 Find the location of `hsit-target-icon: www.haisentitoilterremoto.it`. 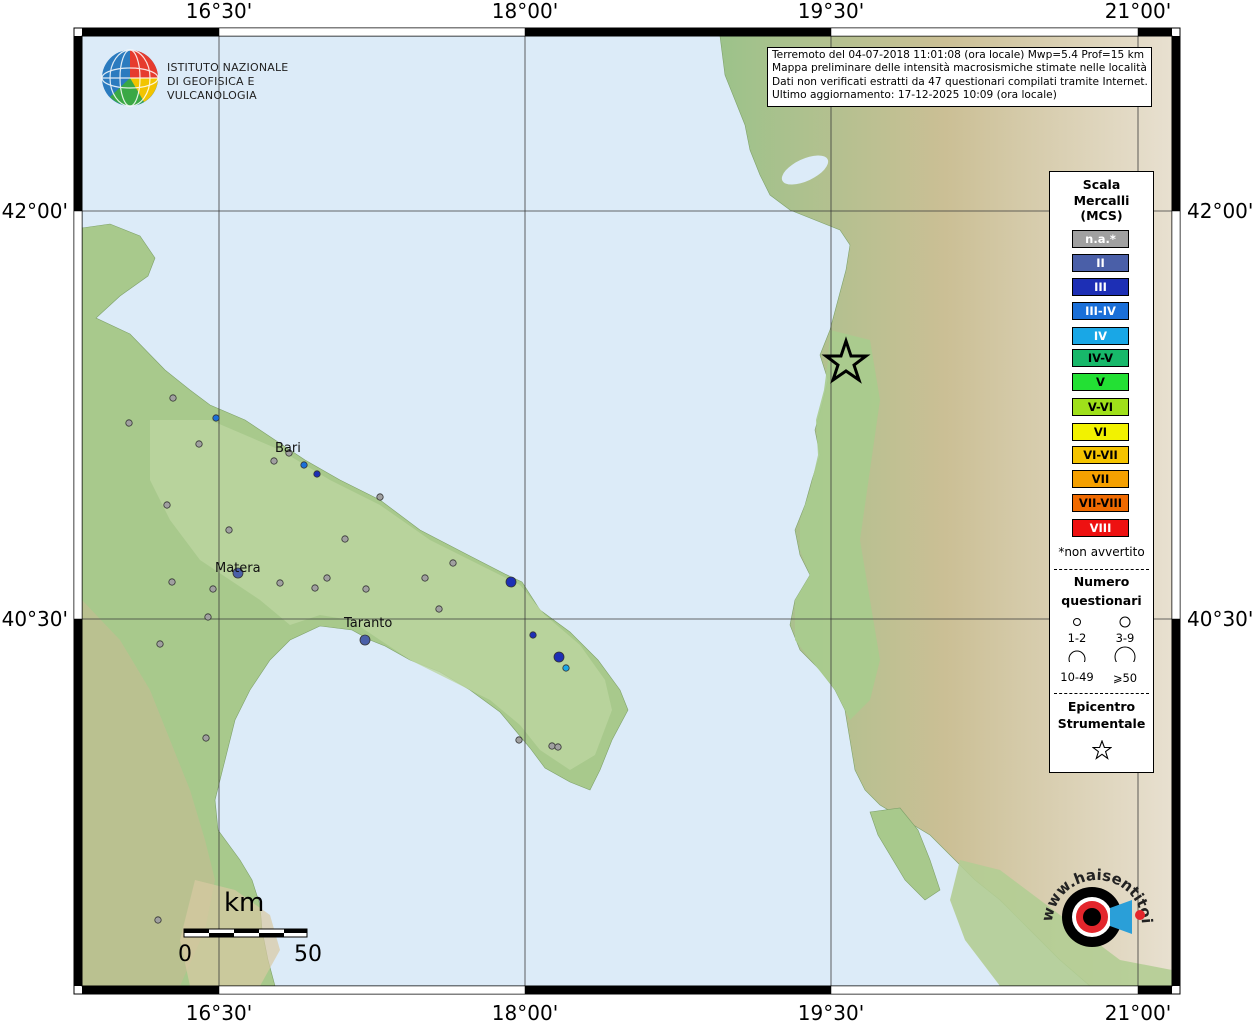

hsit-target-icon: www.haisentitoilterremoto.it is located at coordinates (1090, 891).